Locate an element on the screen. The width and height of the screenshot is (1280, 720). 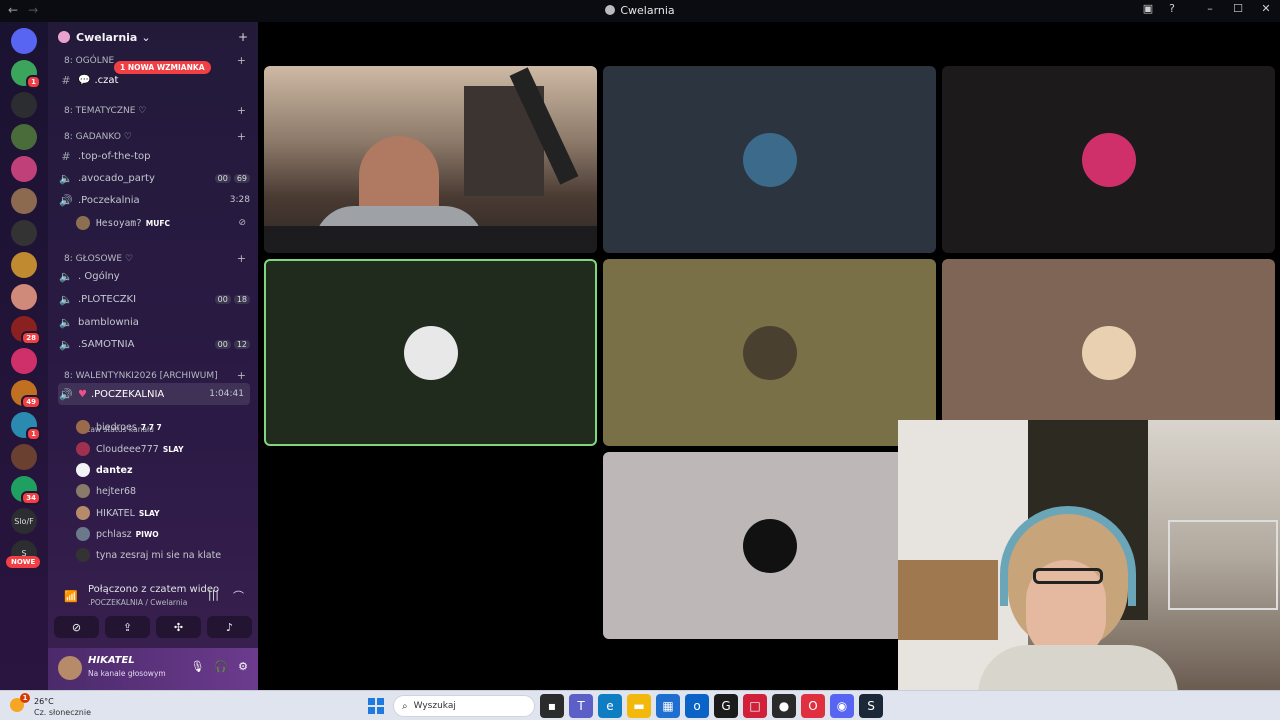
category-walentynki: 8: WALENTYNKI2026 [ARCHIWUM] + is located at coordinates (155, 375).